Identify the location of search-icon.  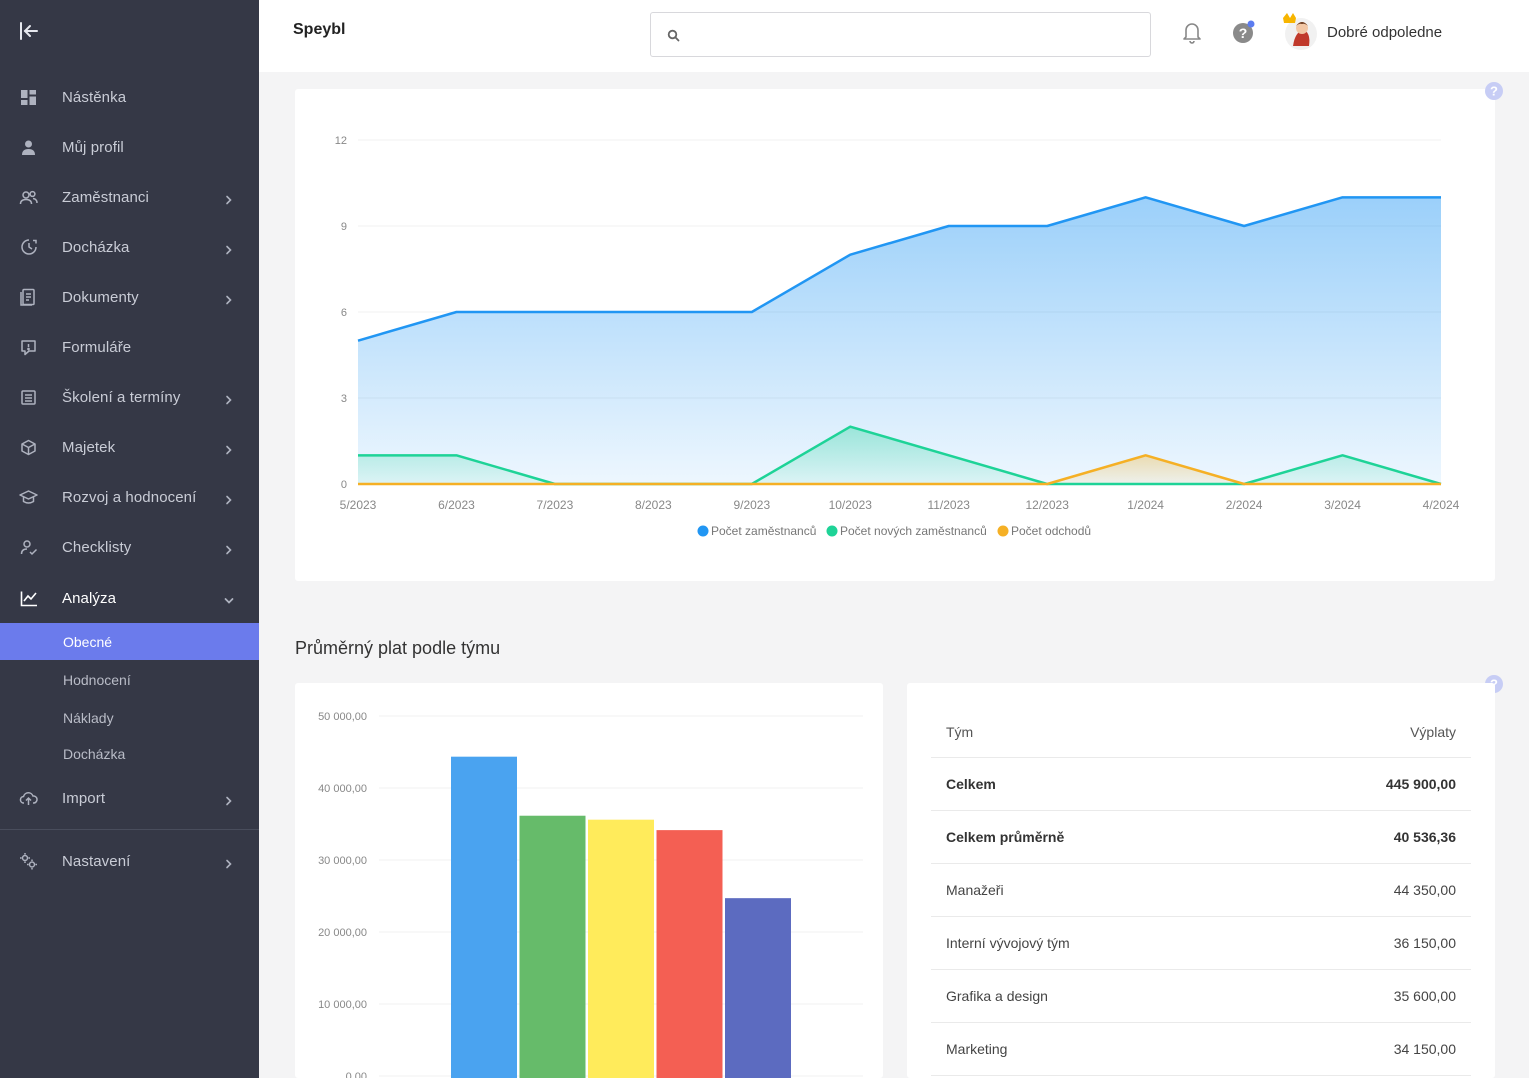
(673, 35).